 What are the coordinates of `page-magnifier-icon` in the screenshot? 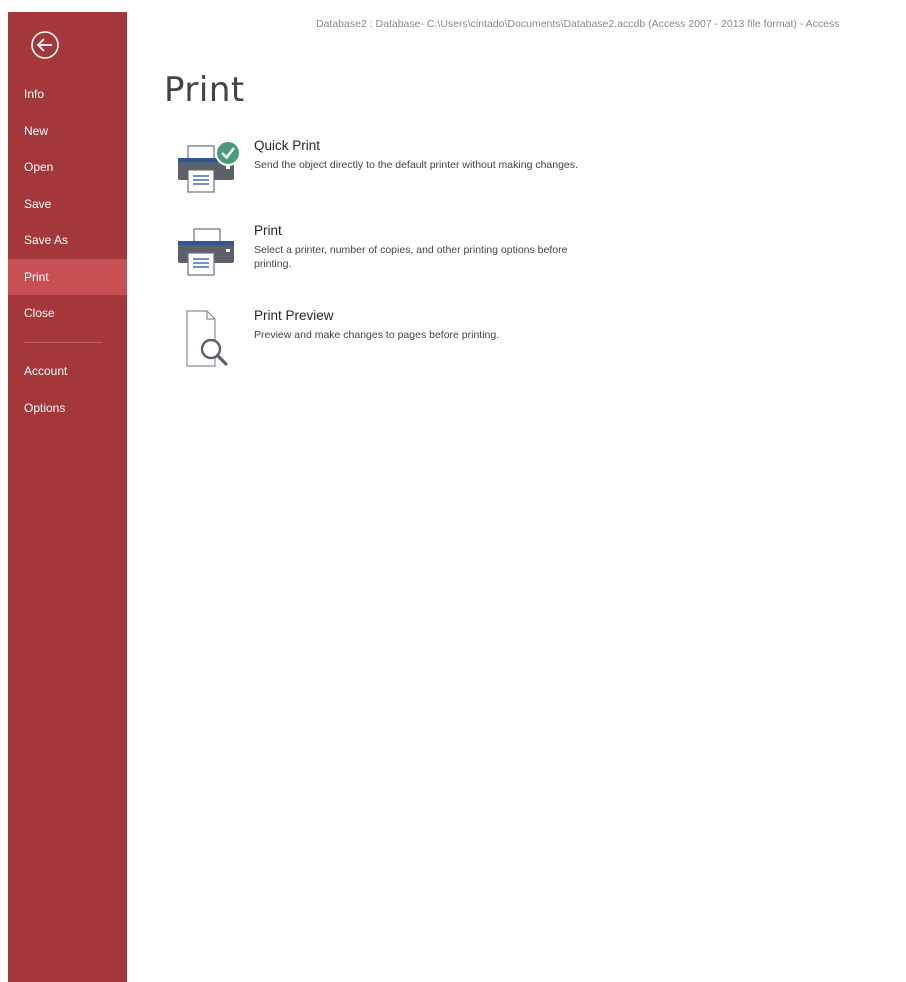 It's located at (209, 338).